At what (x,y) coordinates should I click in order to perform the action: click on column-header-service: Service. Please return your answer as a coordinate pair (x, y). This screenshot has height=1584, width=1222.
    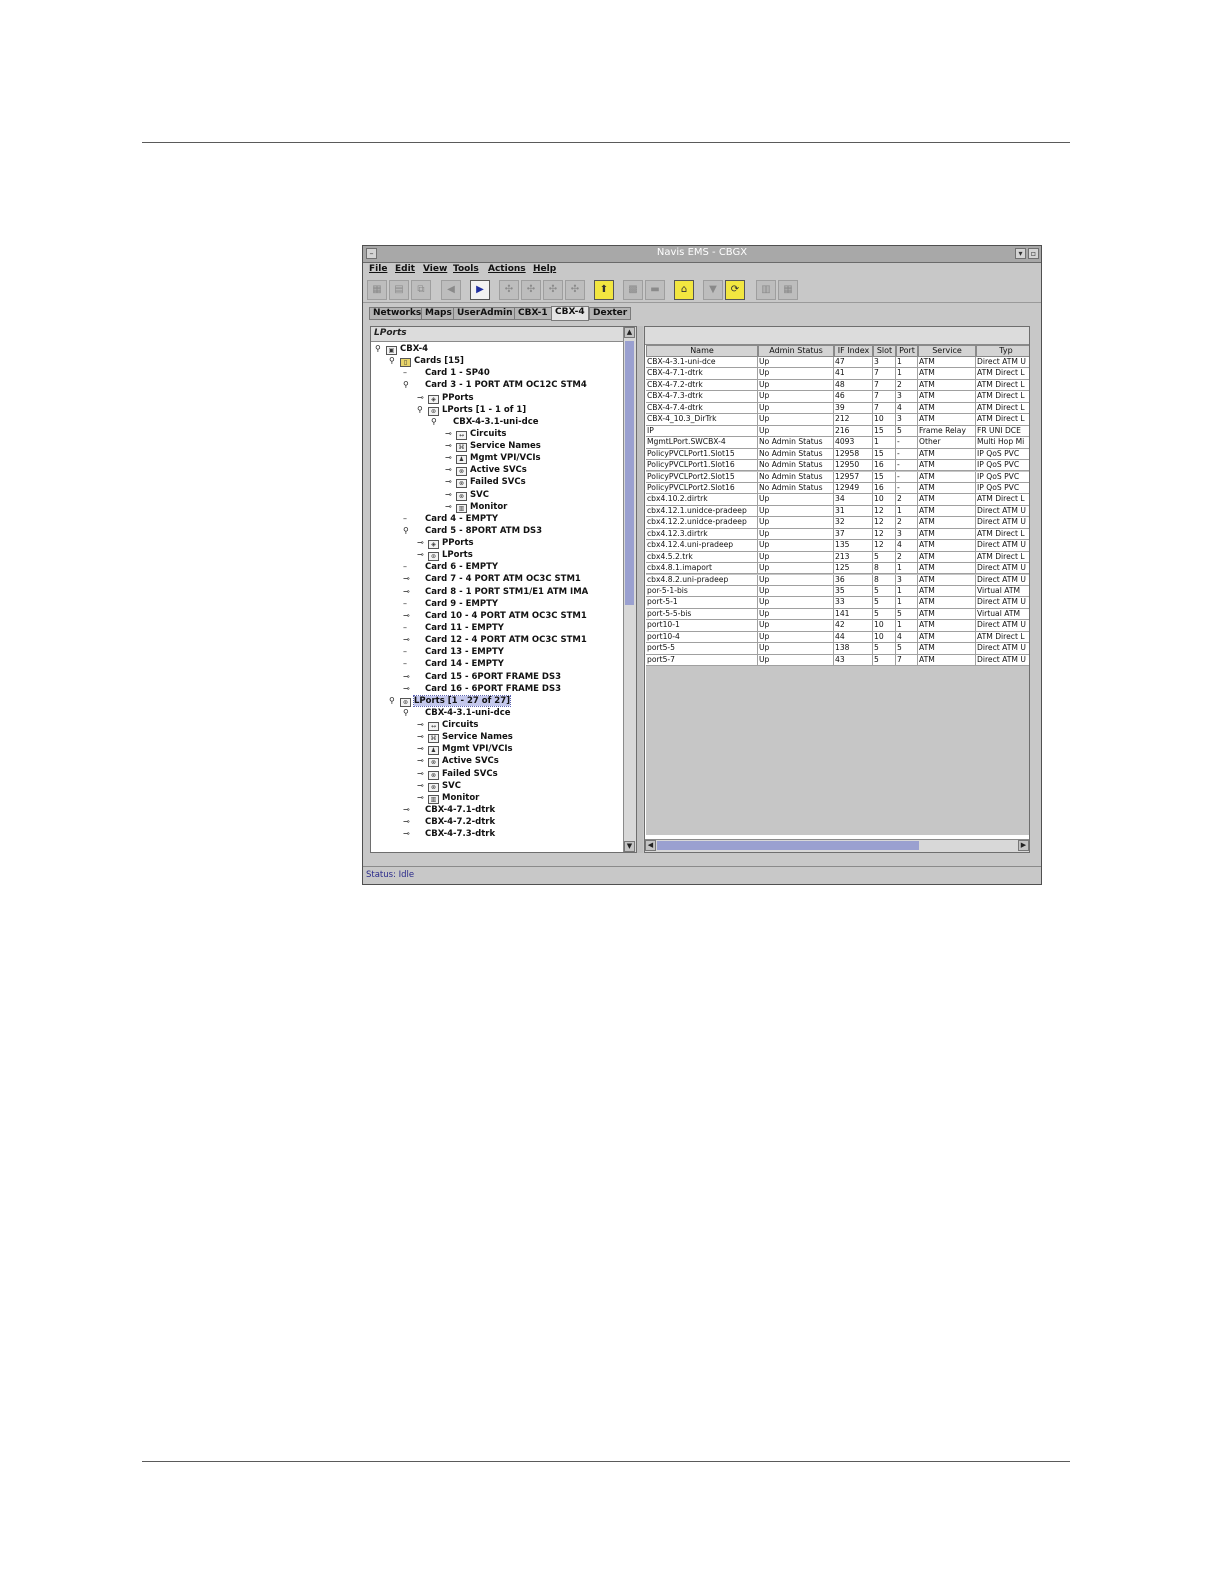
    Looking at the image, I should click on (947, 351).